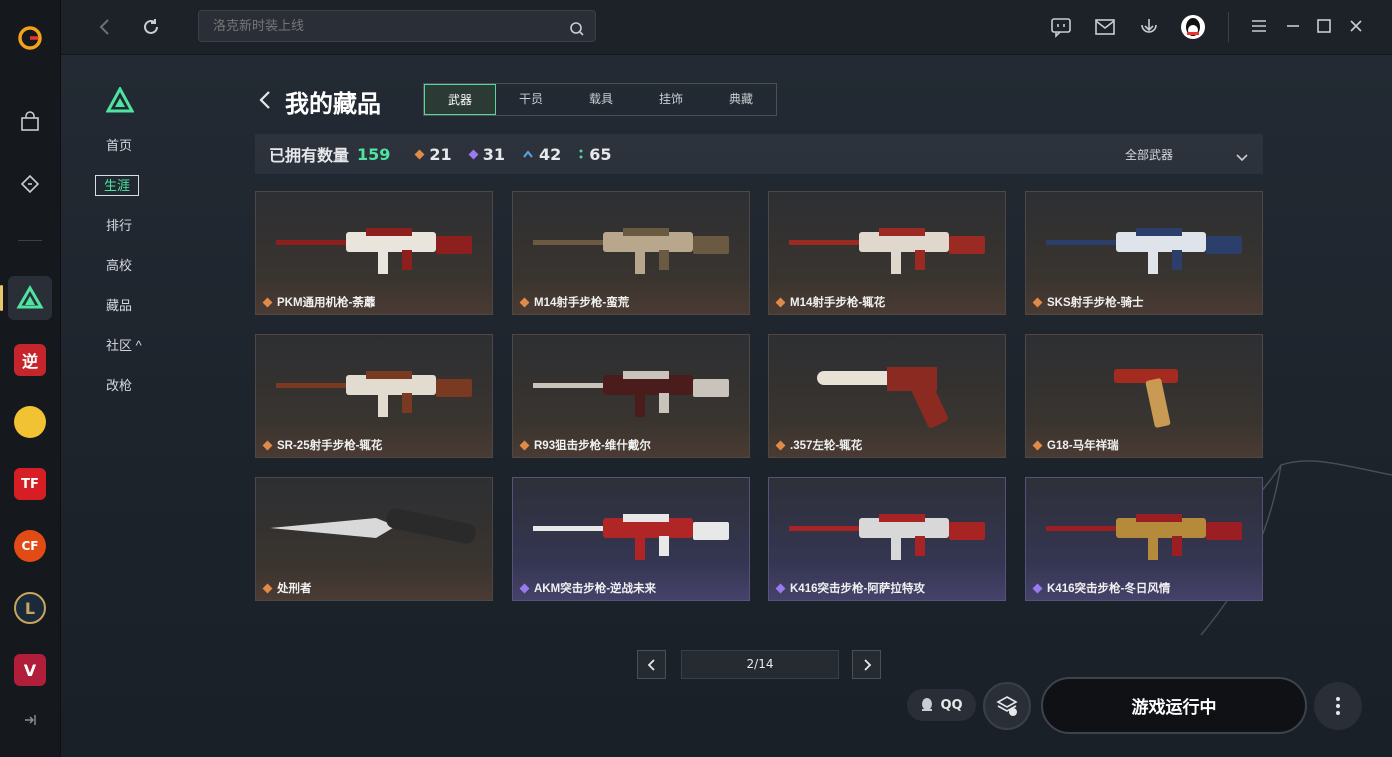 Image resolution: width=1392 pixels, height=757 pixels. I want to click on left-rail: 逆 TF CF L V, so click(30, 378).